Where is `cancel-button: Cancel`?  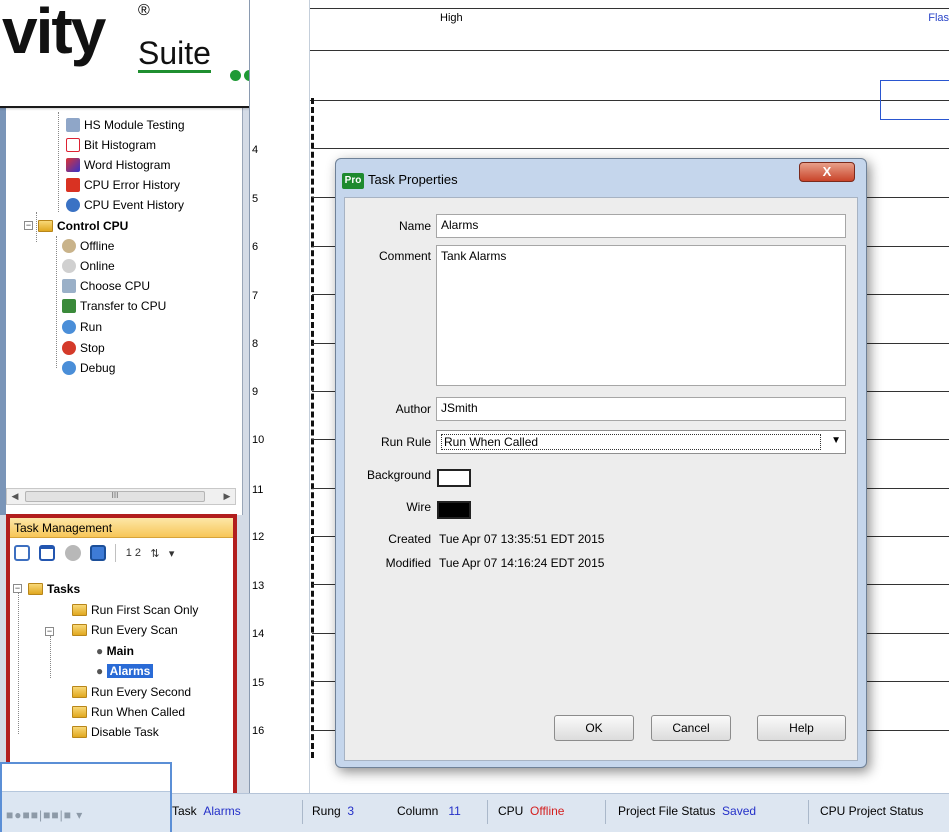
cancel-button: Cancel is located at coordinates (691, 728).